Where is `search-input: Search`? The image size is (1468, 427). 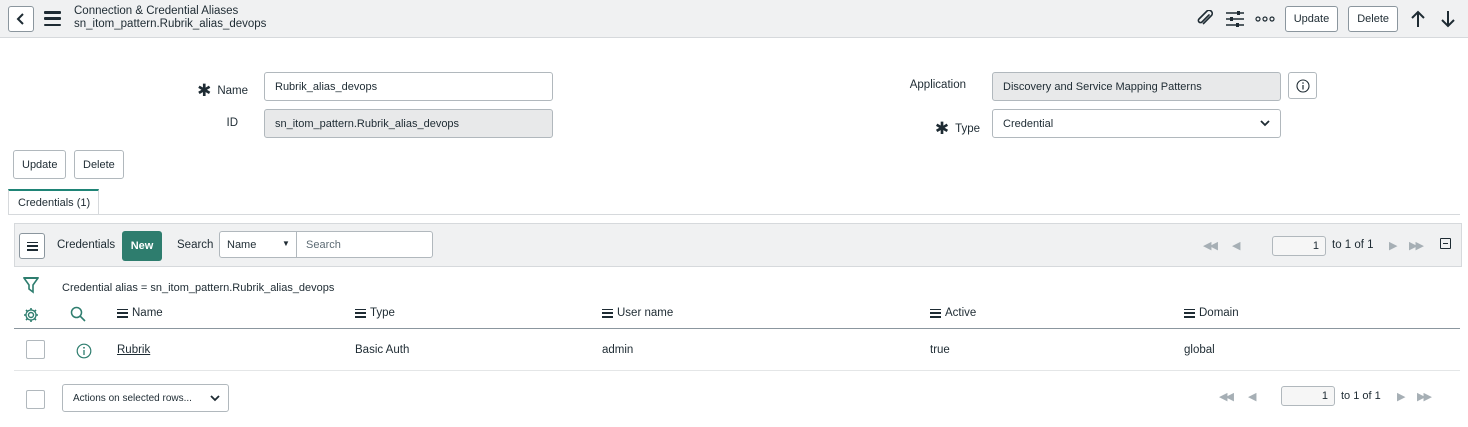
search-input: Search is located at coordinates (364, 244).